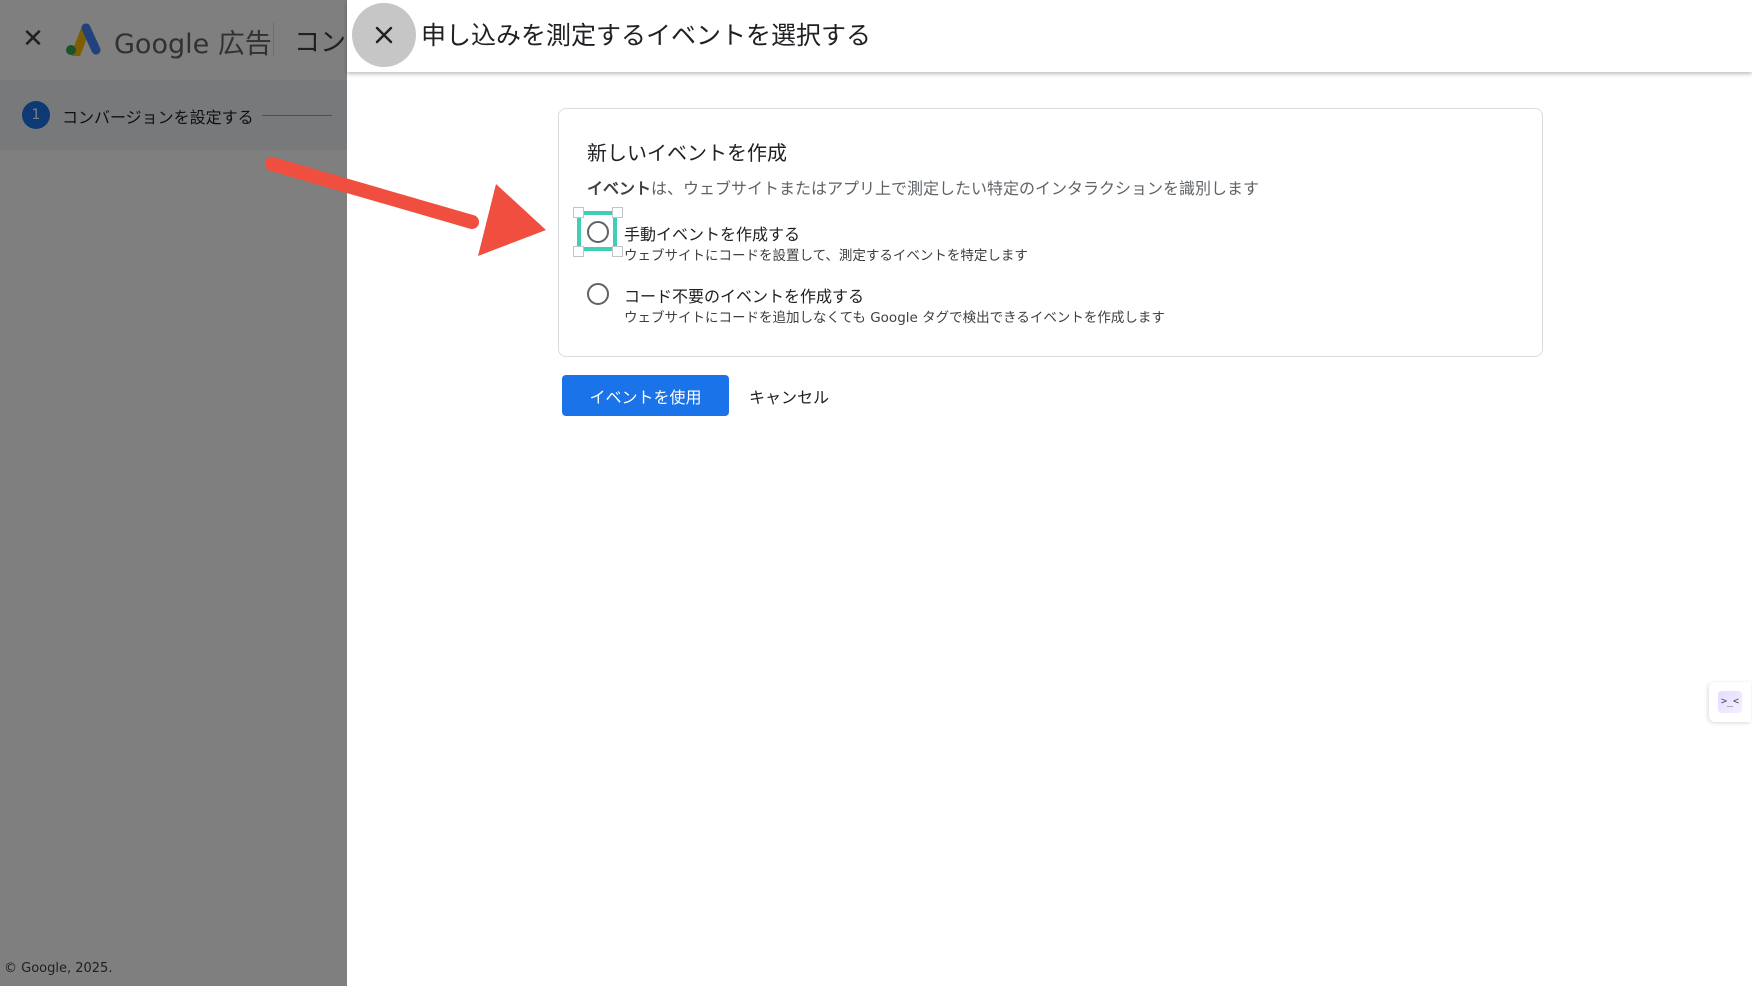 This screenshot has height=986, width=1752. Describe the element at coordinates (1049, 36) in the screenshot. I see `panel-header: 申し込みを測定するイベントを選択する` at that location.